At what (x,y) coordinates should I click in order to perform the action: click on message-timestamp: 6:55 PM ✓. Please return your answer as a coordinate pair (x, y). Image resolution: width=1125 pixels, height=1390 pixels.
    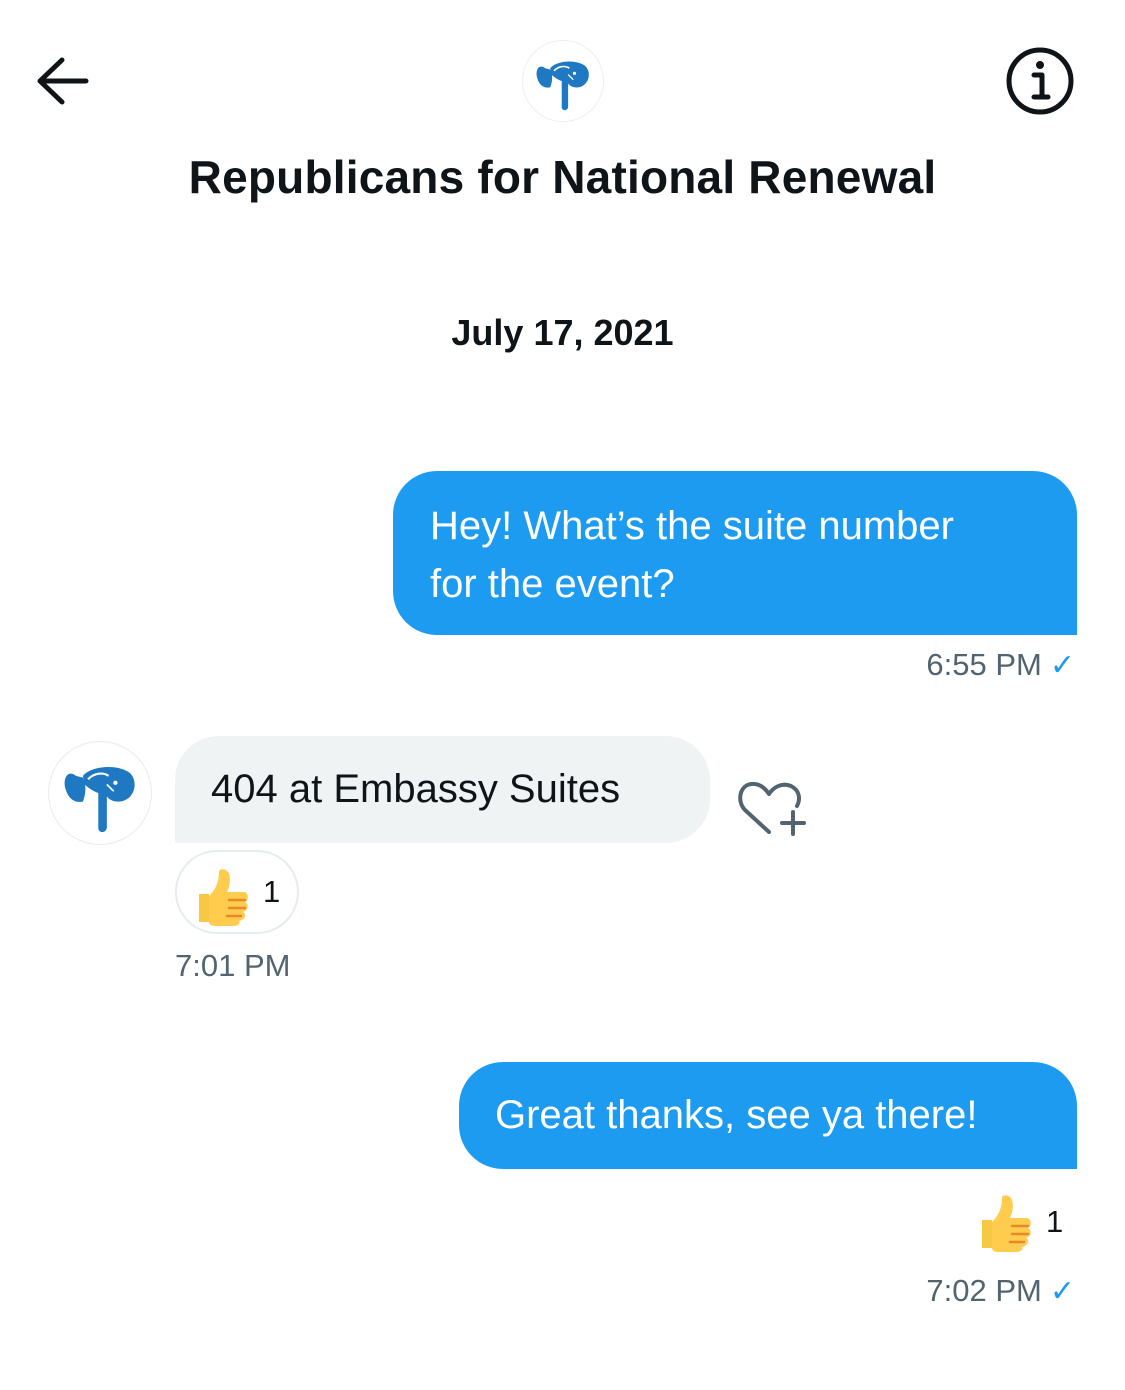
    Looking at the image, I should click on (1000, 665).